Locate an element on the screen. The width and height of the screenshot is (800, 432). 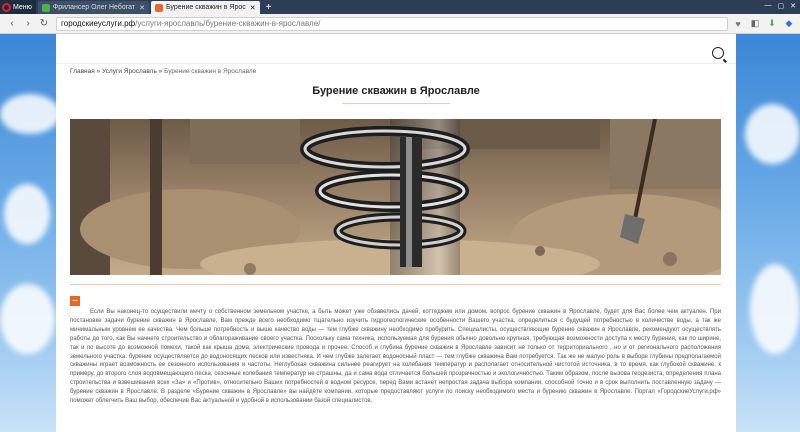
tab-freelancer: Фрилансер Олег Небогат ✕ is located at coordinates (93, 7).